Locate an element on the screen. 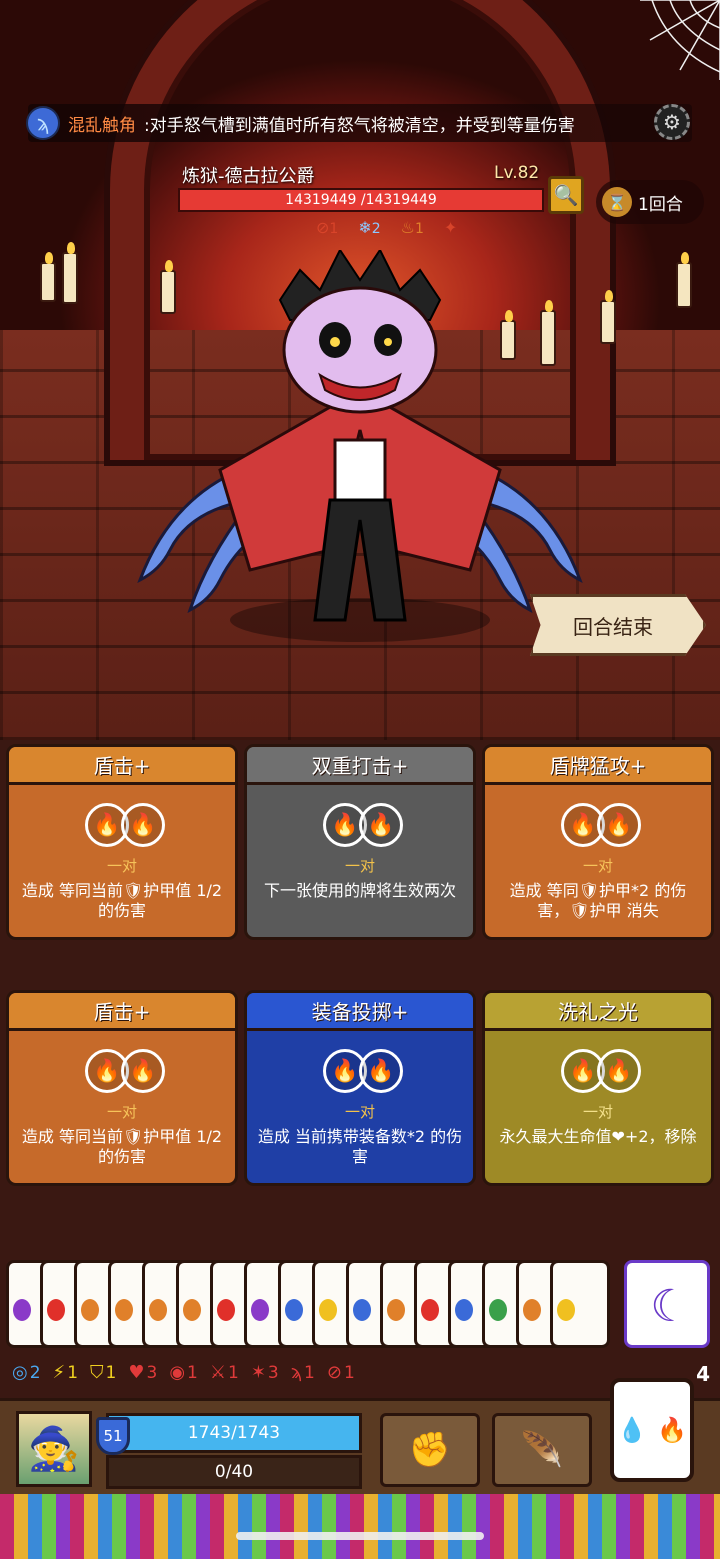  spider-web-icon is located at coordinates (680, 40).